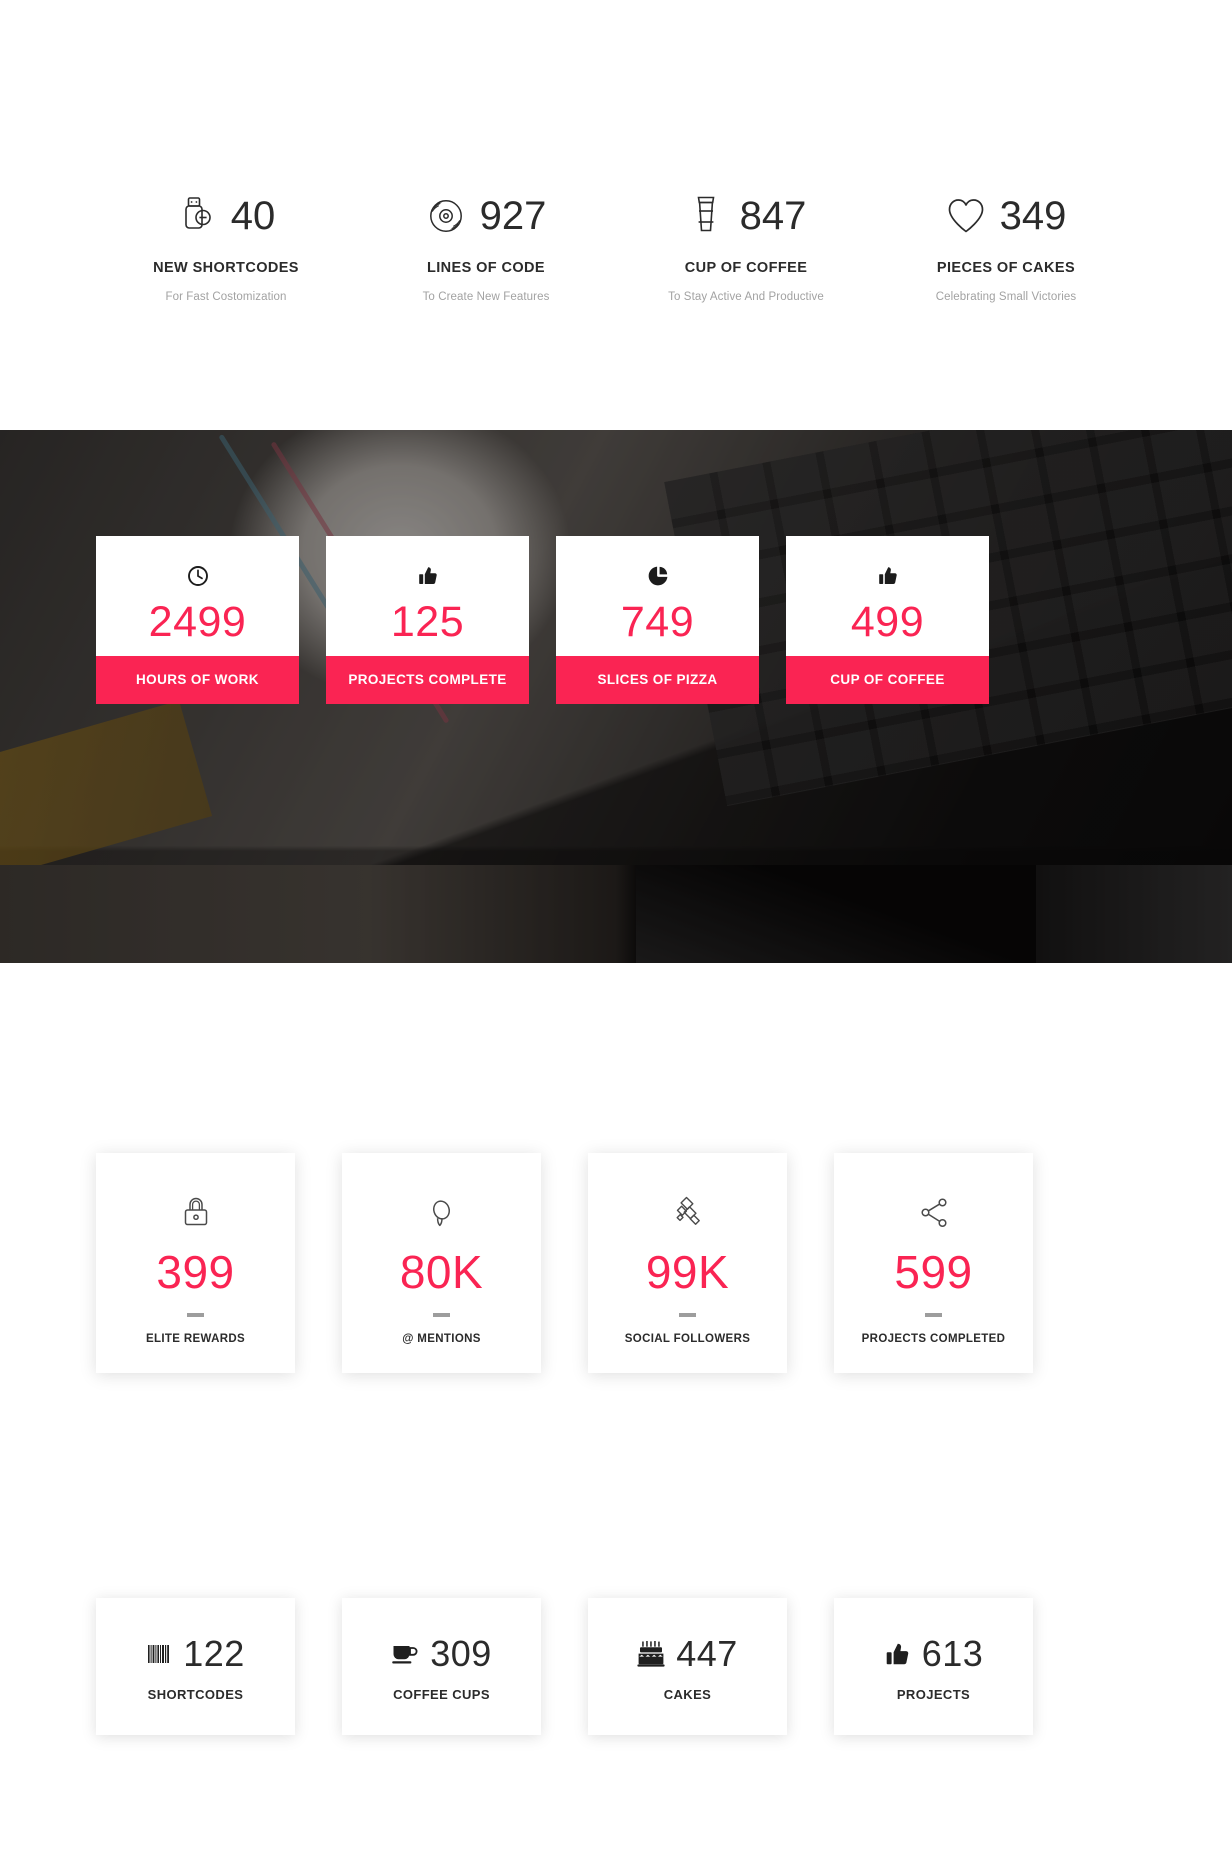 Image resolution: width=1232 pixels, height=1859 pixels. What do you see at coordinates (197, 576) in the screenshot?
I see `clock-icon` at bounding box center [197, 576].